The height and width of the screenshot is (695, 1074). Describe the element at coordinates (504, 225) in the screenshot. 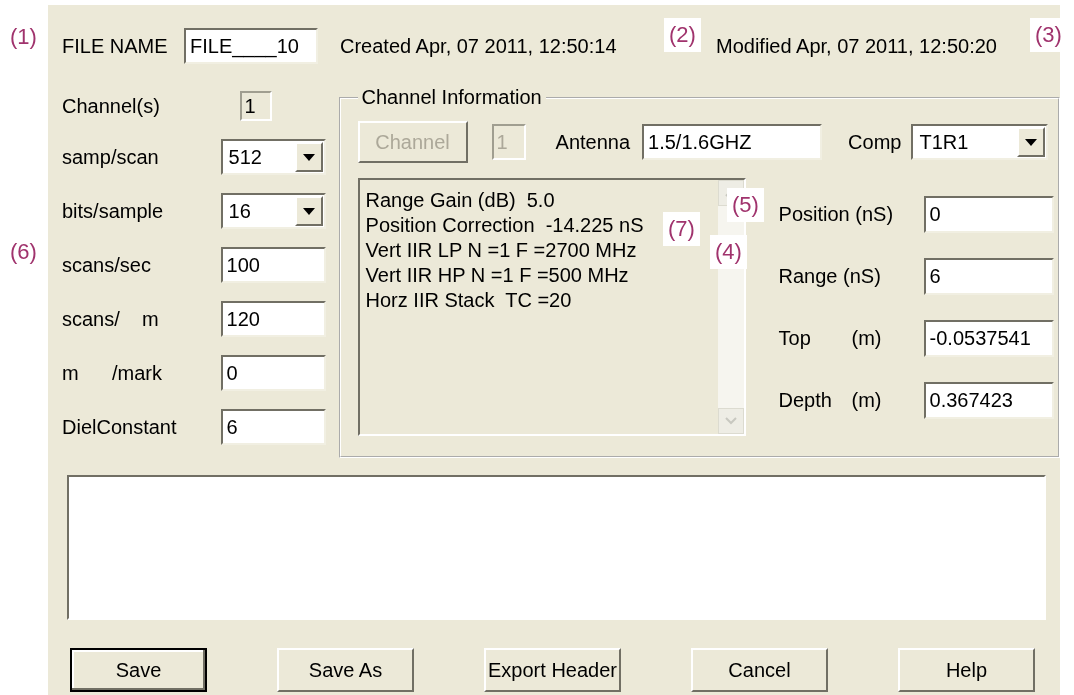

I see `info-line: Position Correction -14.225 nS` at that location.